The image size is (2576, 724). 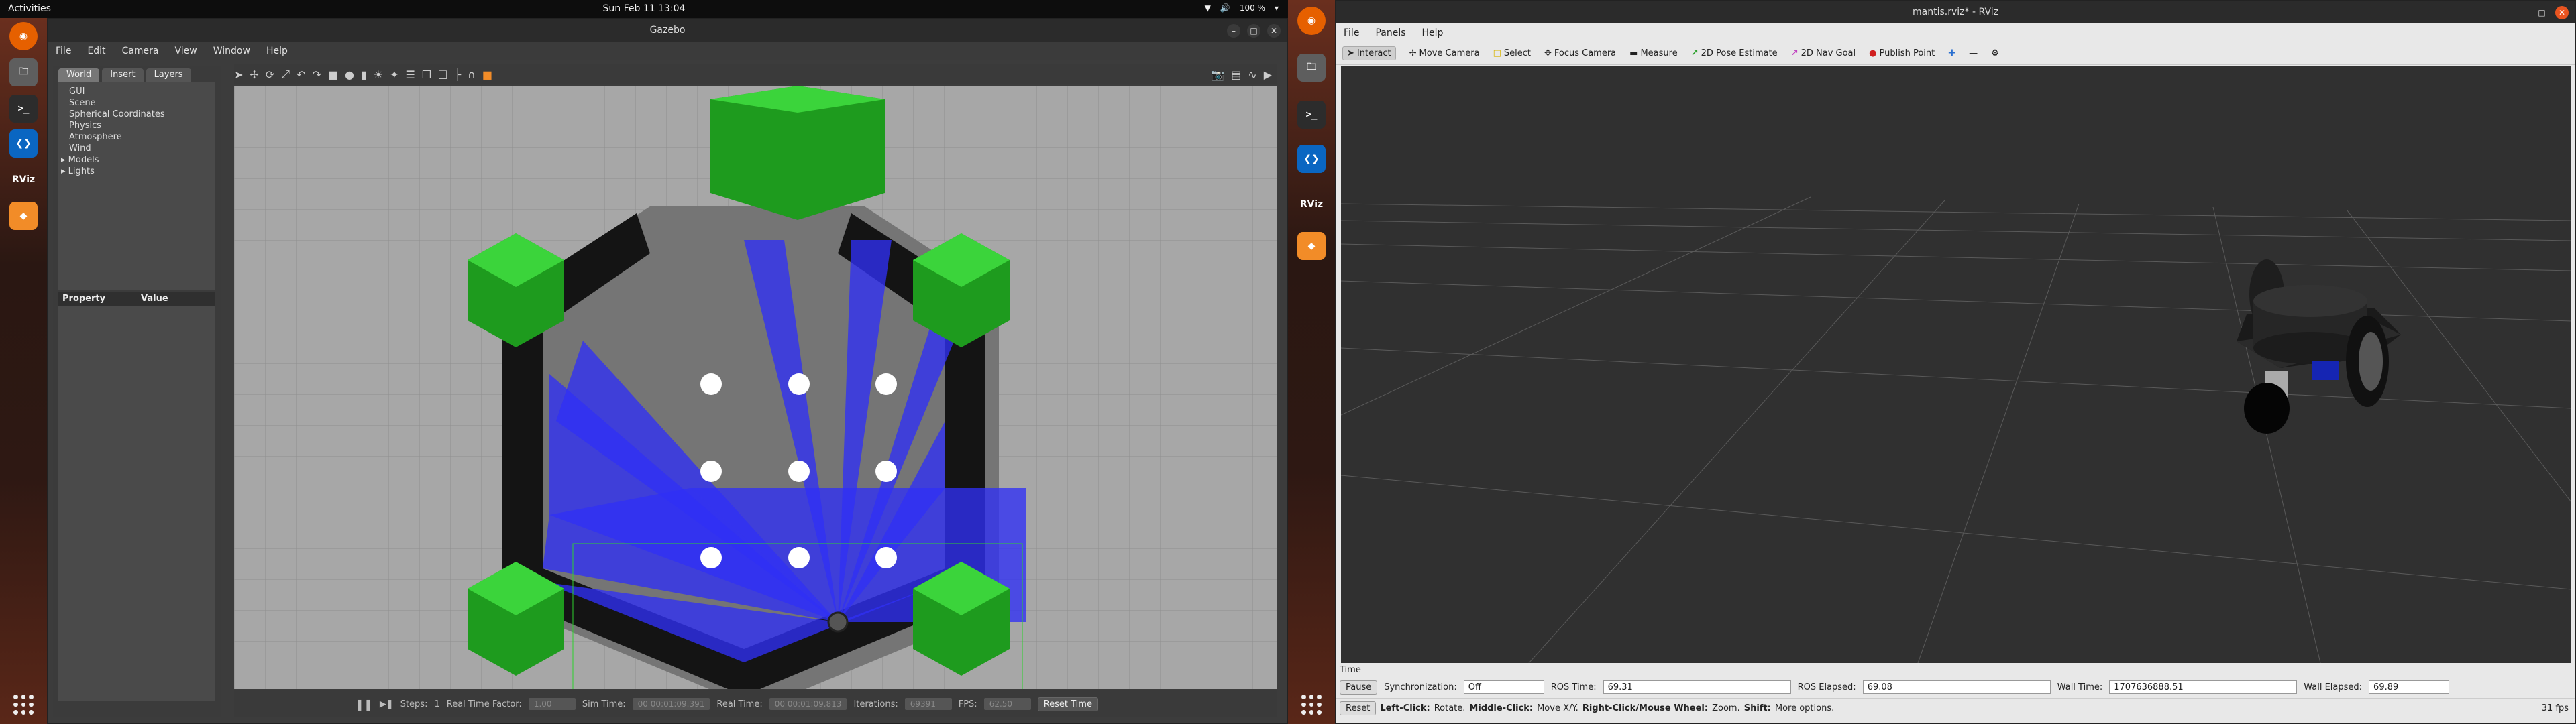 What do you see at coordinates (140, 92) in the screenshot?
I see `tree-item-gui: GUI` at bounding box center [140, 92].